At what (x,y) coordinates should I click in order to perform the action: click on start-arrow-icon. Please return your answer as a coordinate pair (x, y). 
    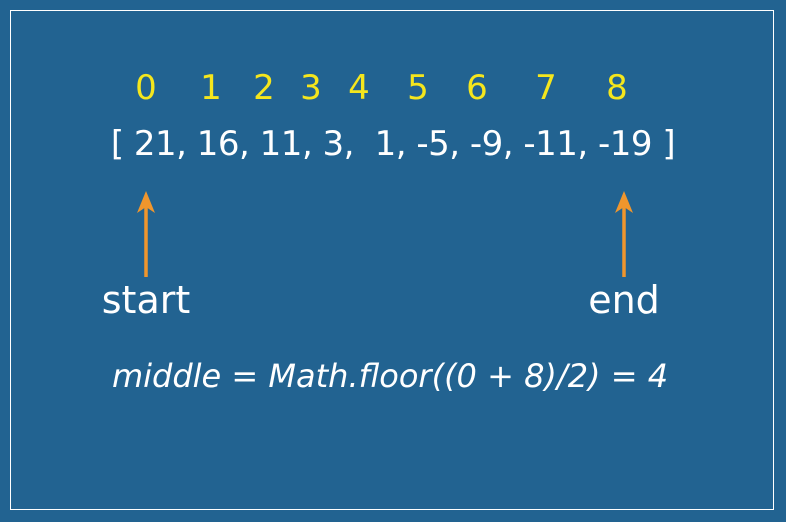
    Looking at the image, I should click on (146, 234).